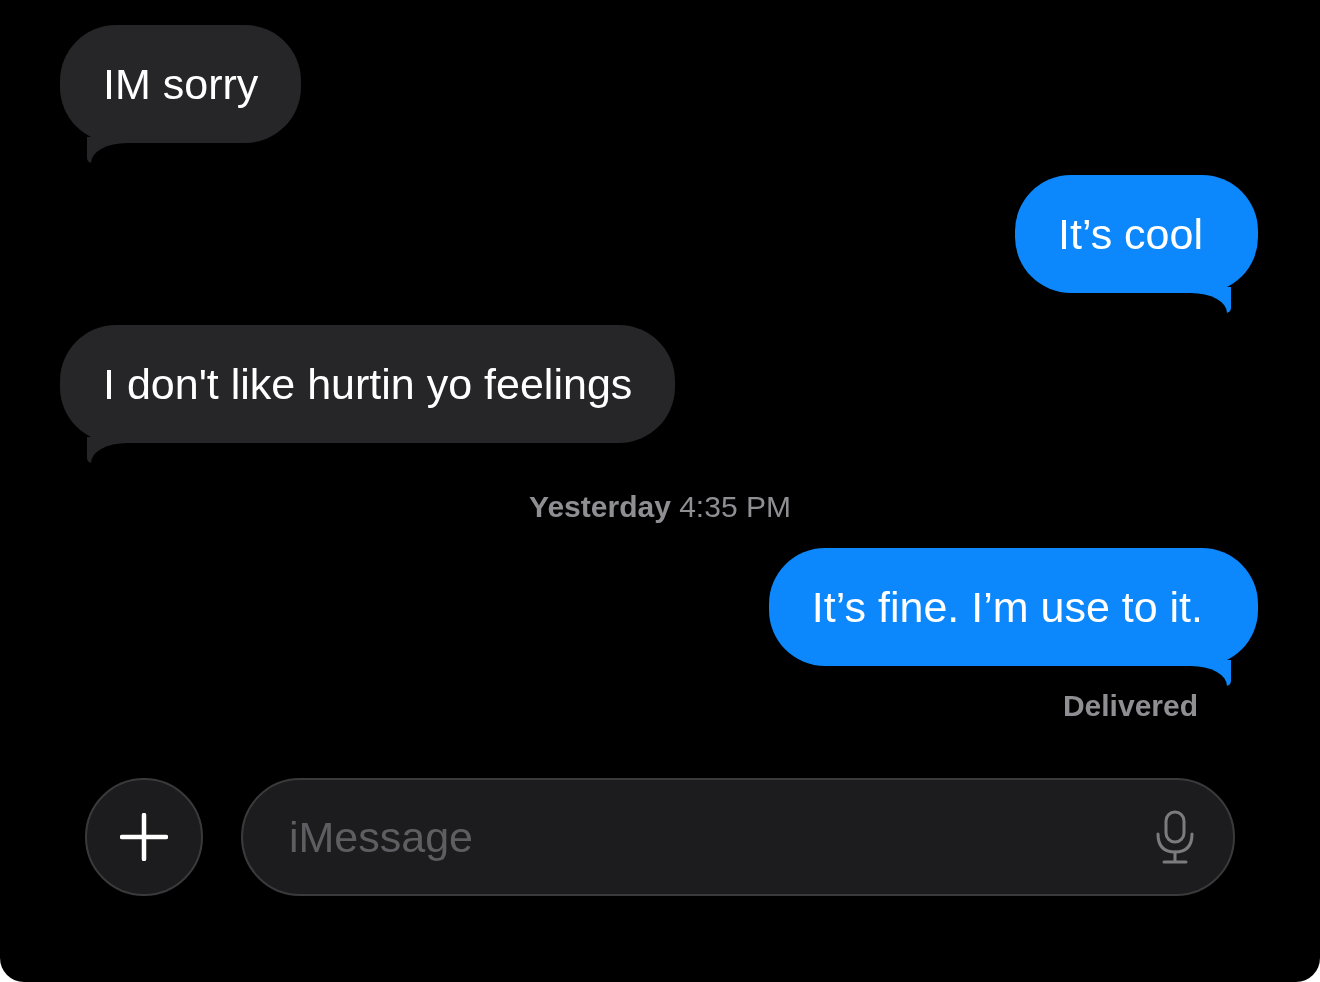  I want to click on plus-icon, so click(144, 837).